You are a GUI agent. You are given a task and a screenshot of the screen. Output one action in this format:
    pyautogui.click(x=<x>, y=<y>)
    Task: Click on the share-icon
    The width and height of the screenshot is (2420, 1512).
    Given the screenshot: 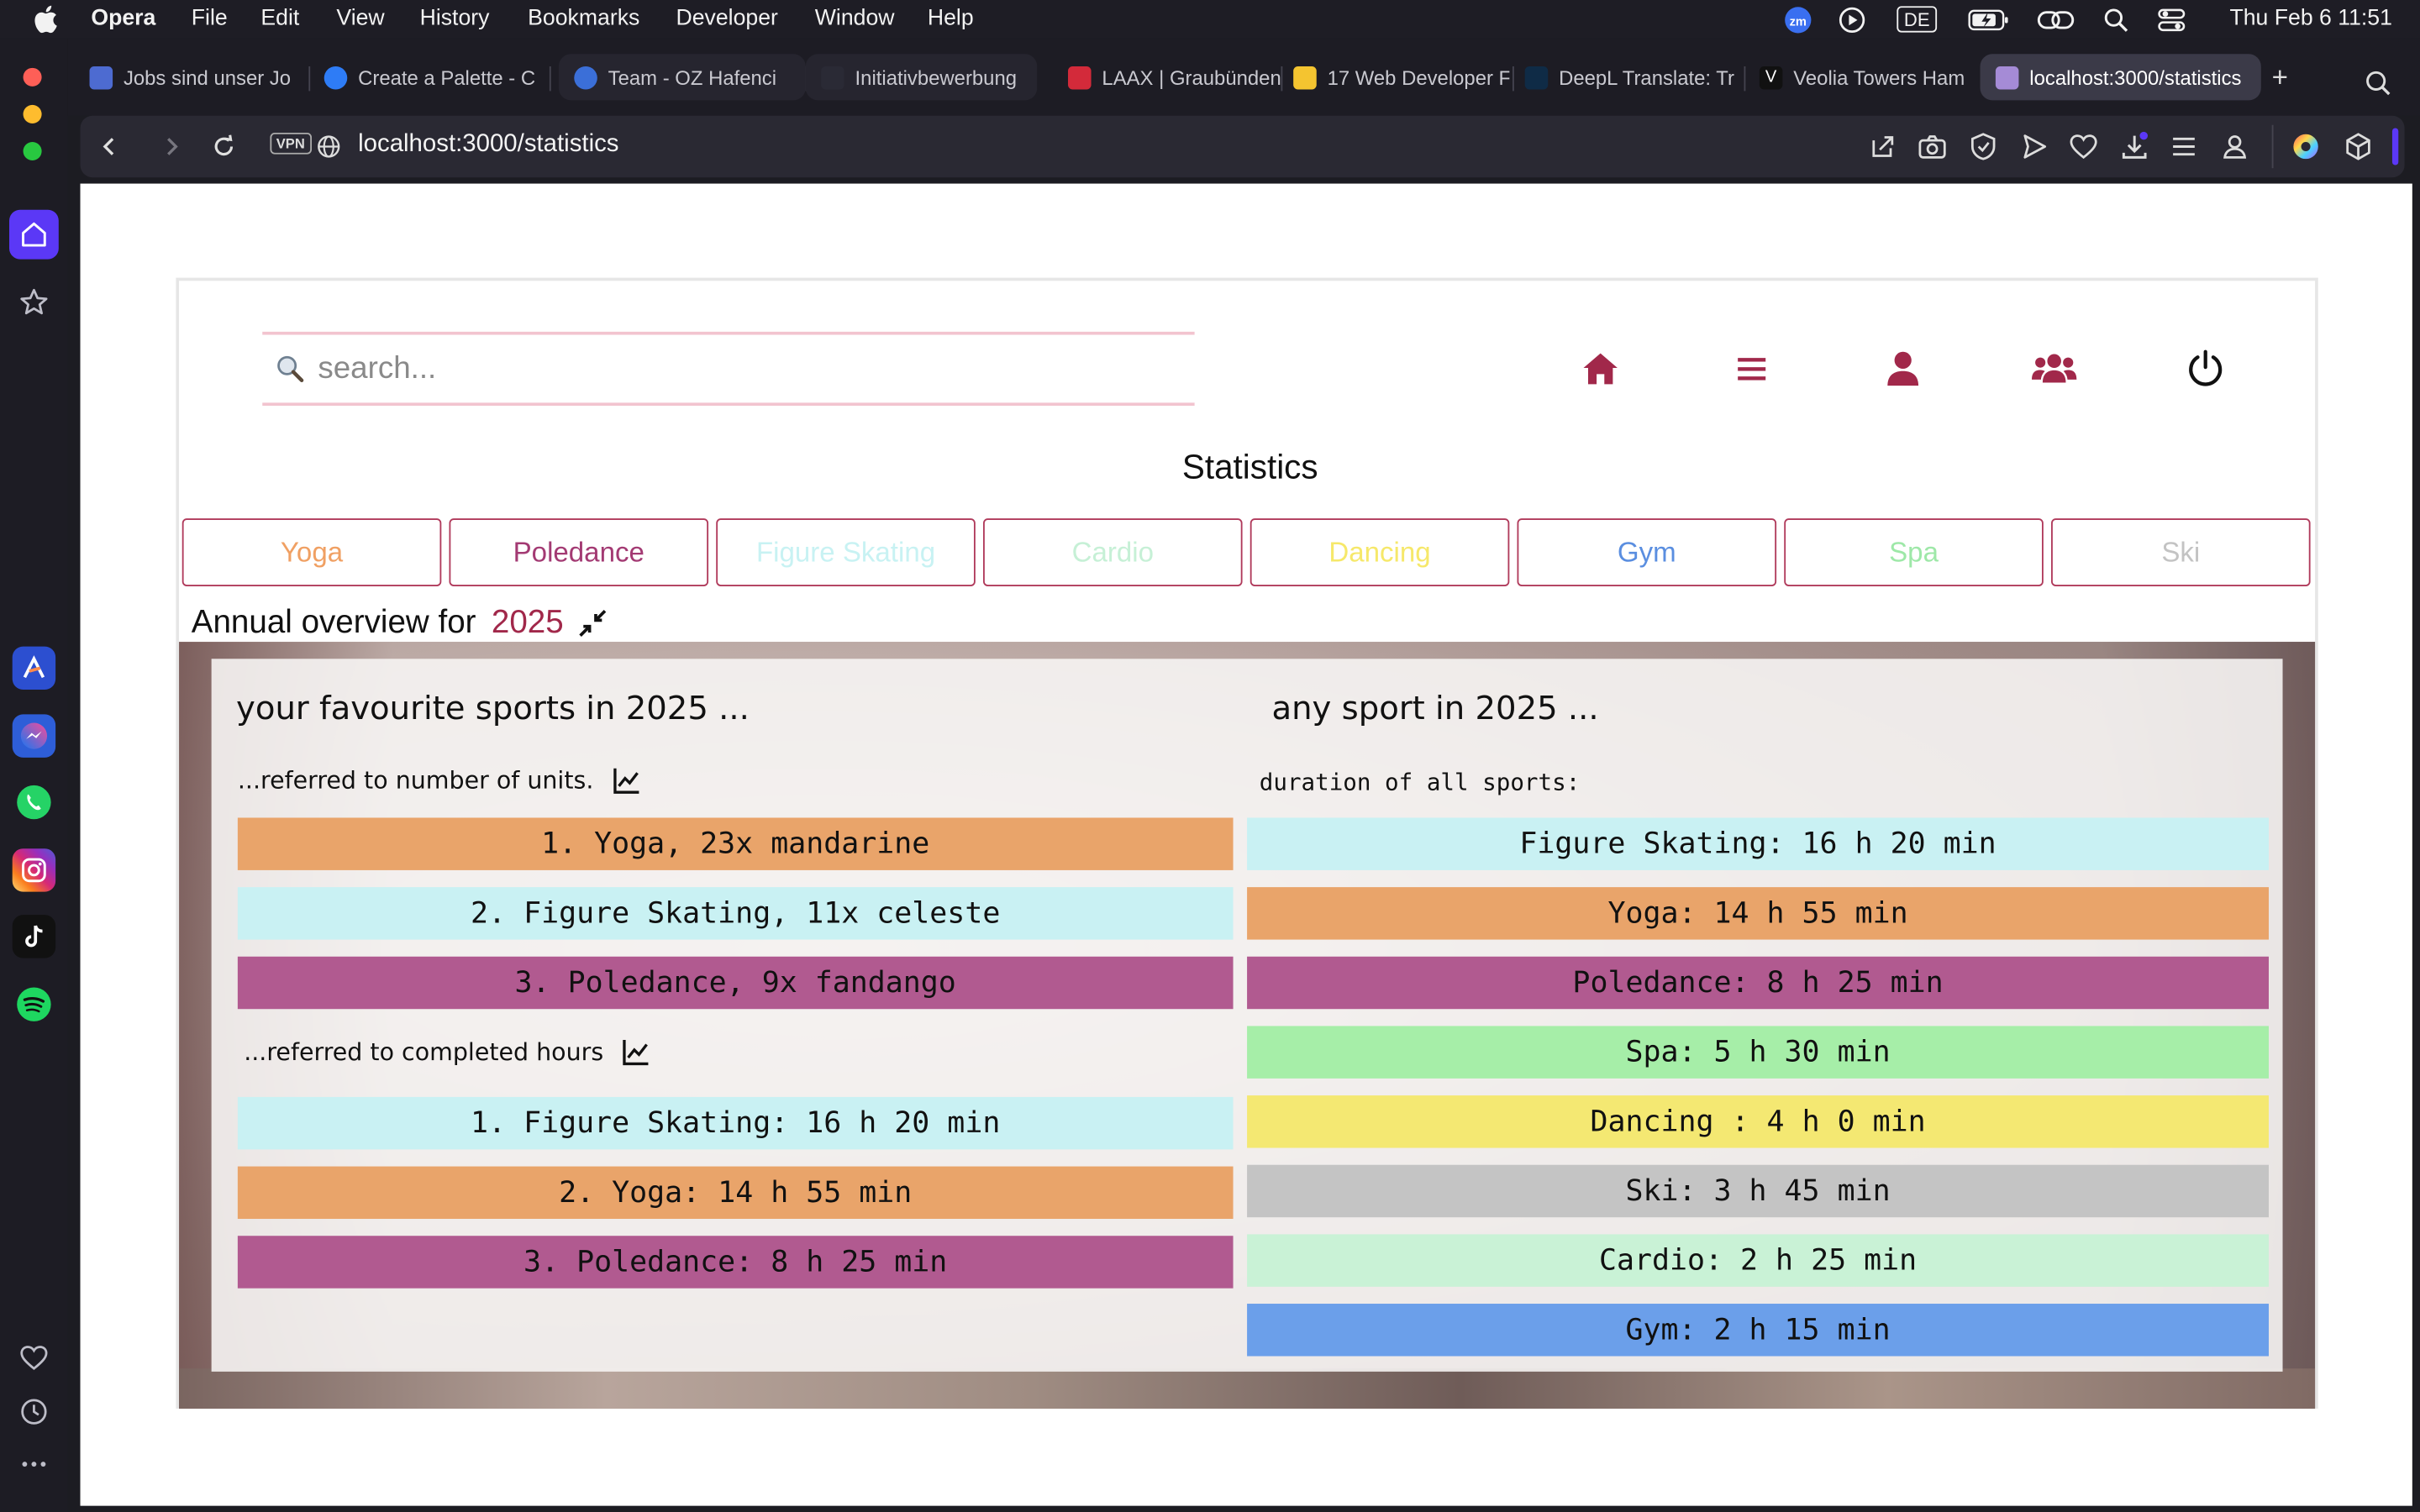 What is the action you would take?
    pyautogui.click(x=1882, y=146)
    